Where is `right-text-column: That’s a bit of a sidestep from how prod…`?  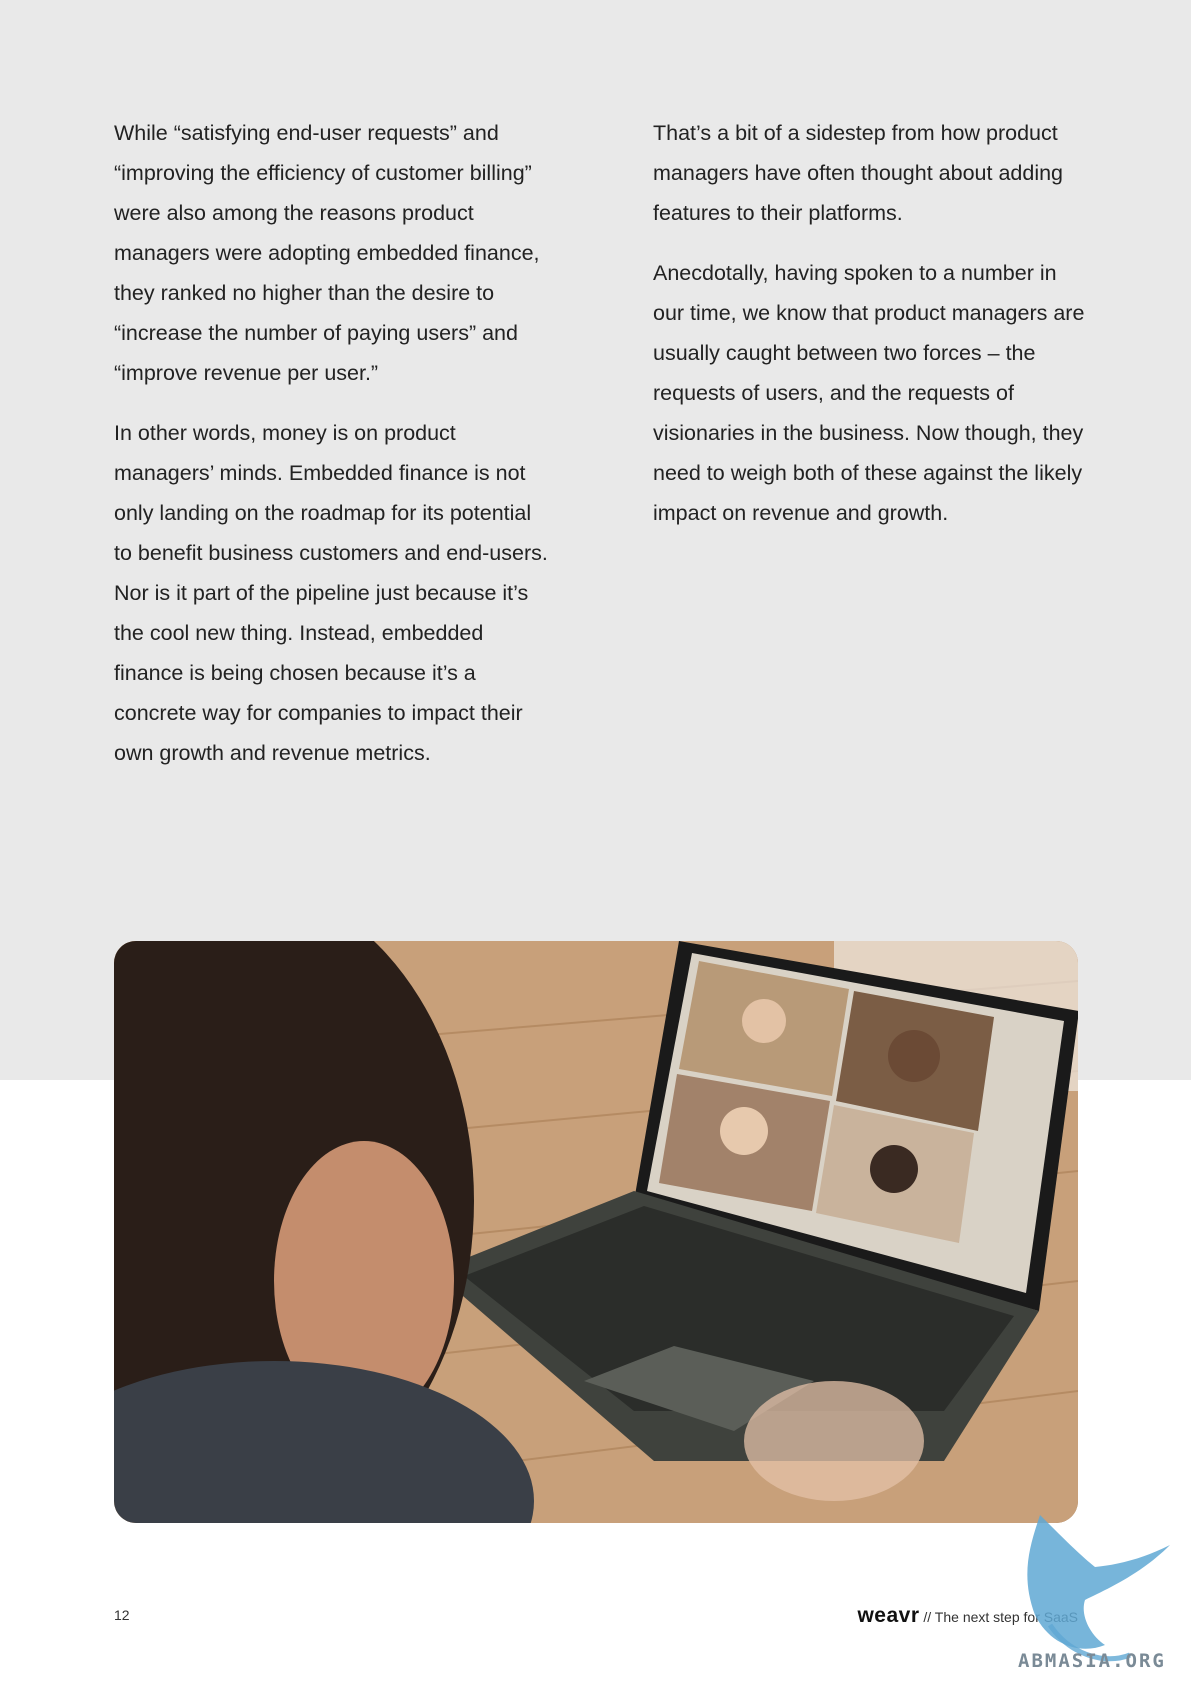
right-text-column: That’s a bit of a sidestep from how prod… is located at coordinates (873, 333).